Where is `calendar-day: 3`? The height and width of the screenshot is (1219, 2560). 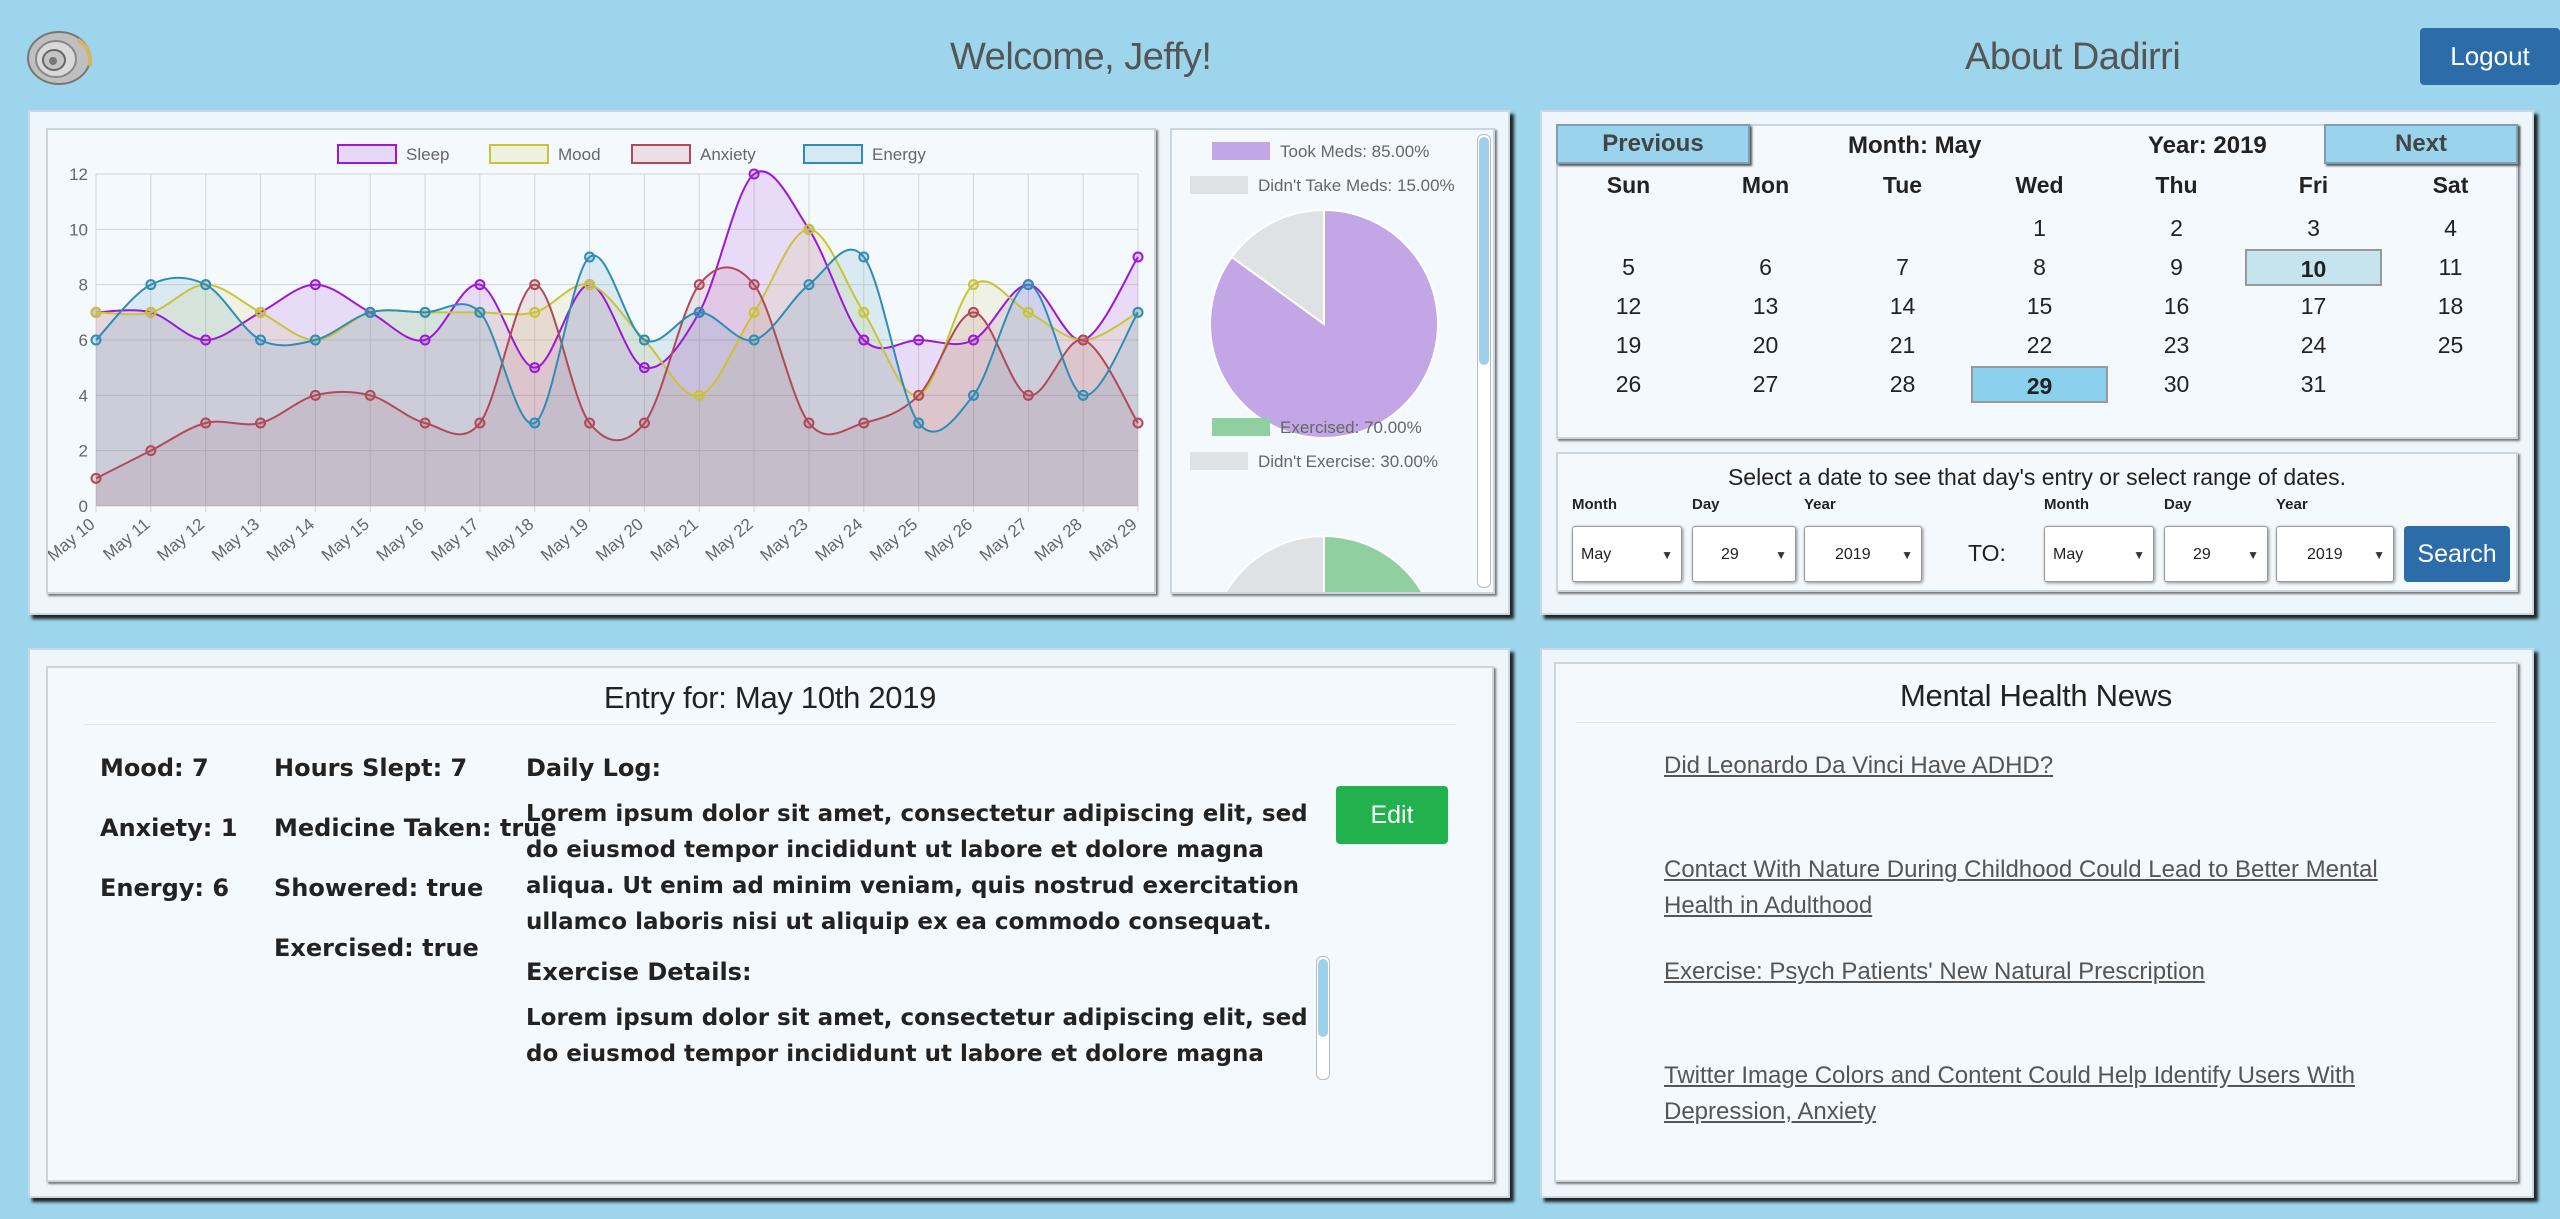
calendar-day: 3 is located at coordinates (2313, 228).